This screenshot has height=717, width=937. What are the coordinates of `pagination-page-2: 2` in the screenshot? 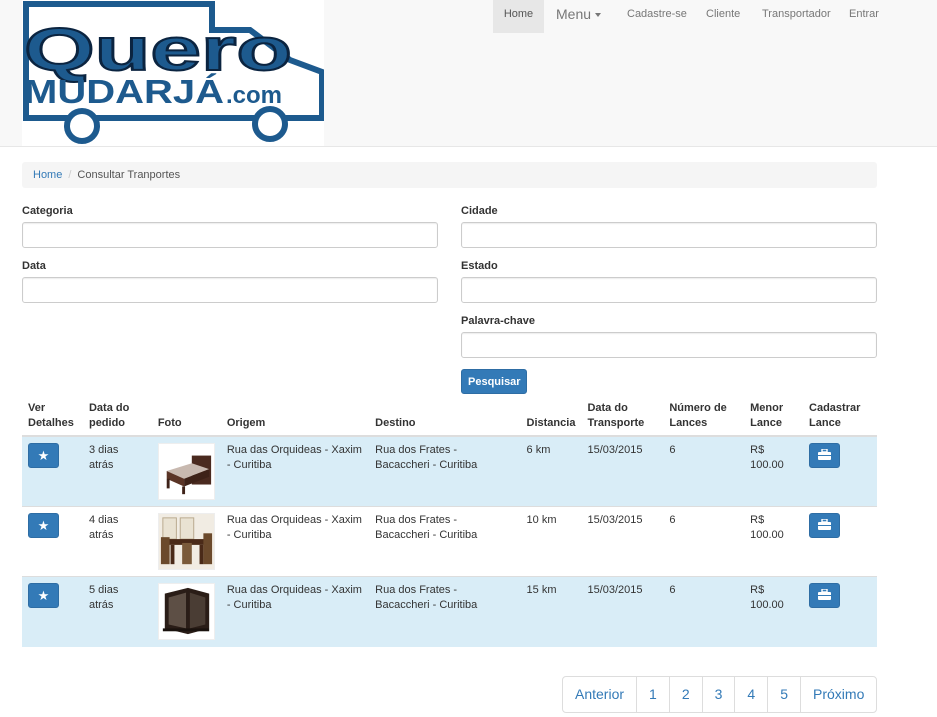 It's located at (685, 694).